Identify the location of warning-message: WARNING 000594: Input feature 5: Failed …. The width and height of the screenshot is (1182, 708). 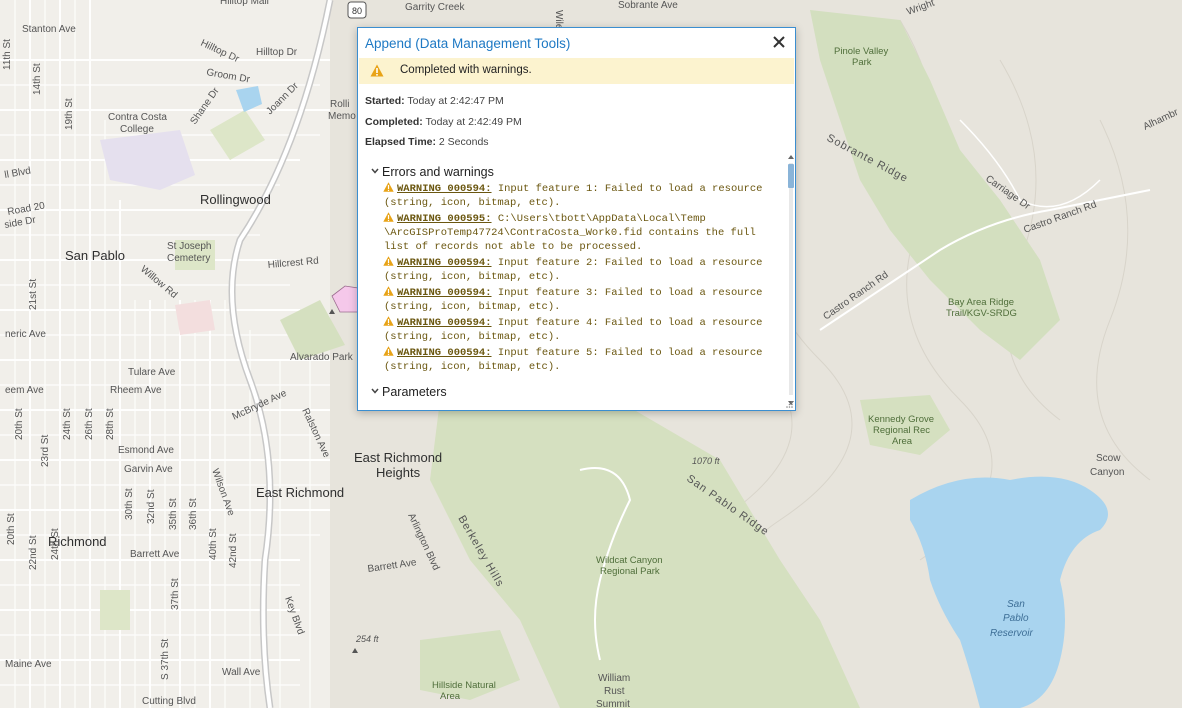
(572, 353).